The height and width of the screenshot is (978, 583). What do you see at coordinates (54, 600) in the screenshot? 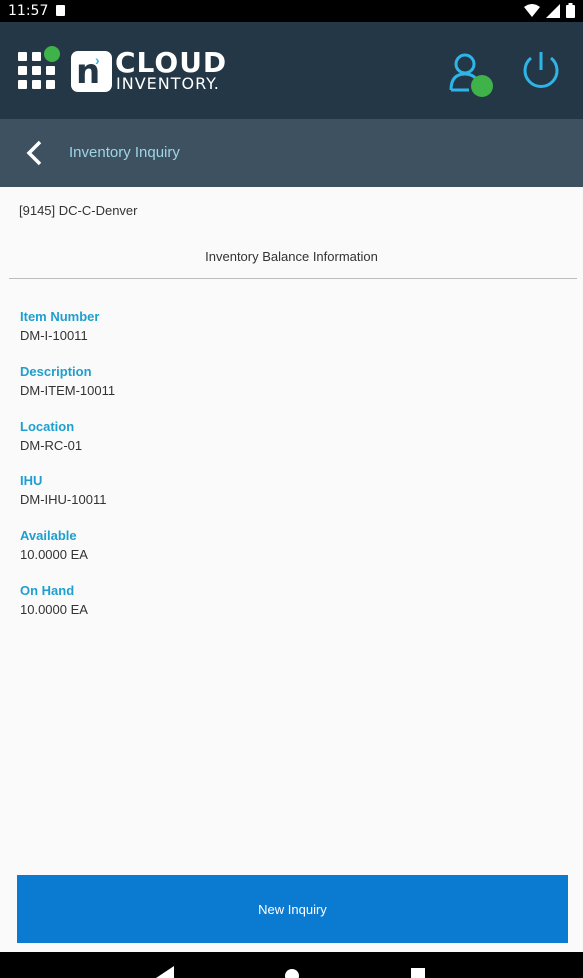
I see `field-on-hand: On Hand 10.0000 EA` at bounding box center [54, 600].